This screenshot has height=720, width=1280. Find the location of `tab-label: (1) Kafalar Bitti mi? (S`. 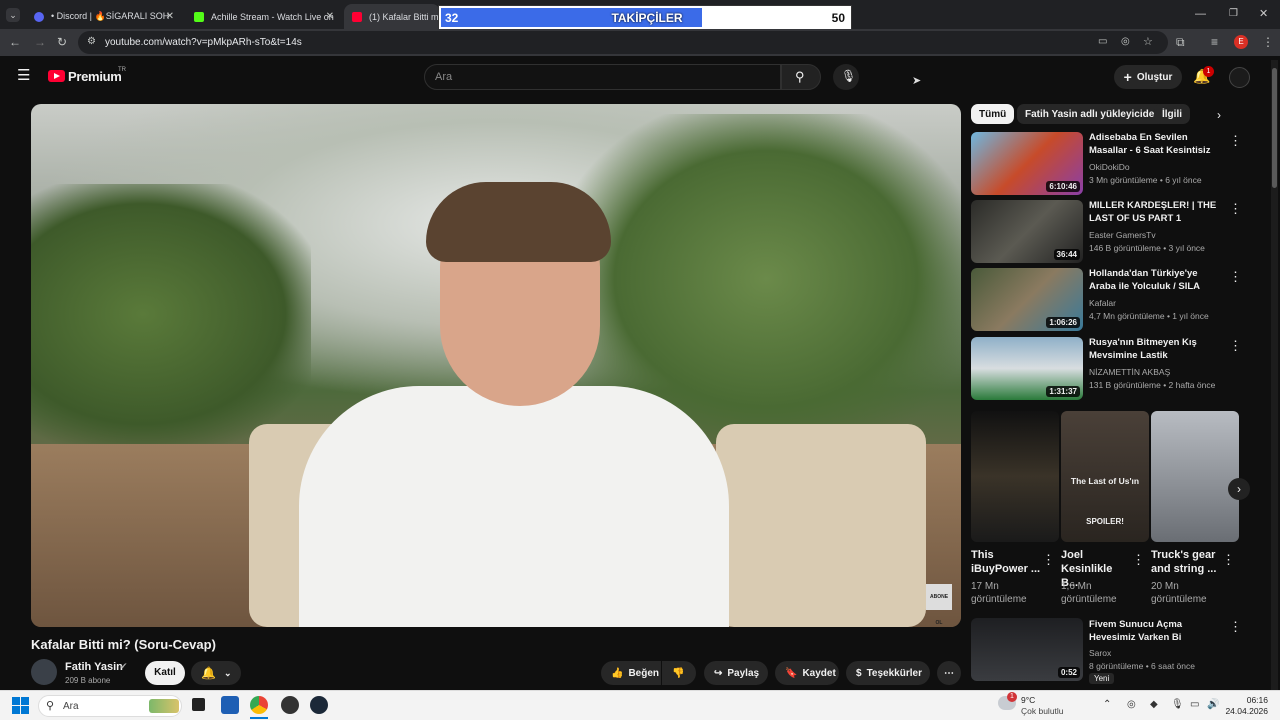

tab-label: (1) Kafalar Bitti mi? (S is located at coordinates (404, 16).